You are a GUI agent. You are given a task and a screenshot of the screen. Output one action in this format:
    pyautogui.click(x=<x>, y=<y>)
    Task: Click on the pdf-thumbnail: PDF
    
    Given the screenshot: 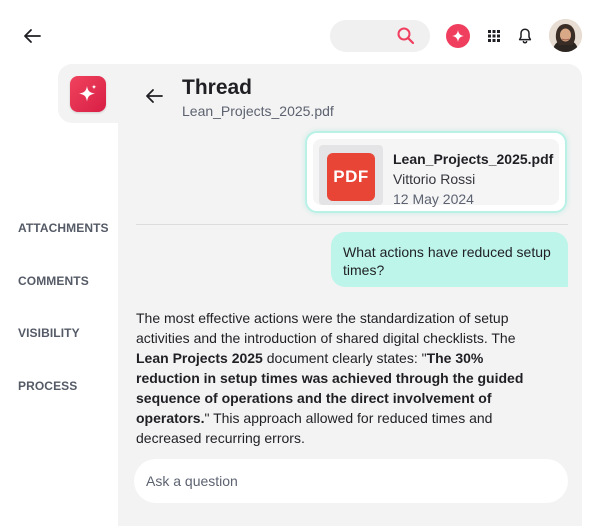 What is the action you would take?
    pyautogui.click(x=351, y=175)
    